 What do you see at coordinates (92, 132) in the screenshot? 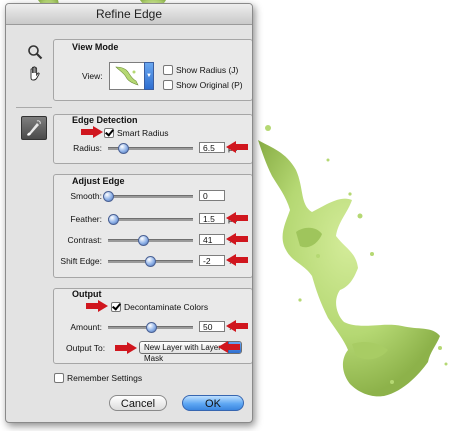
I see `smart-radius-arrow-icon` at bounding box center [92, 132].